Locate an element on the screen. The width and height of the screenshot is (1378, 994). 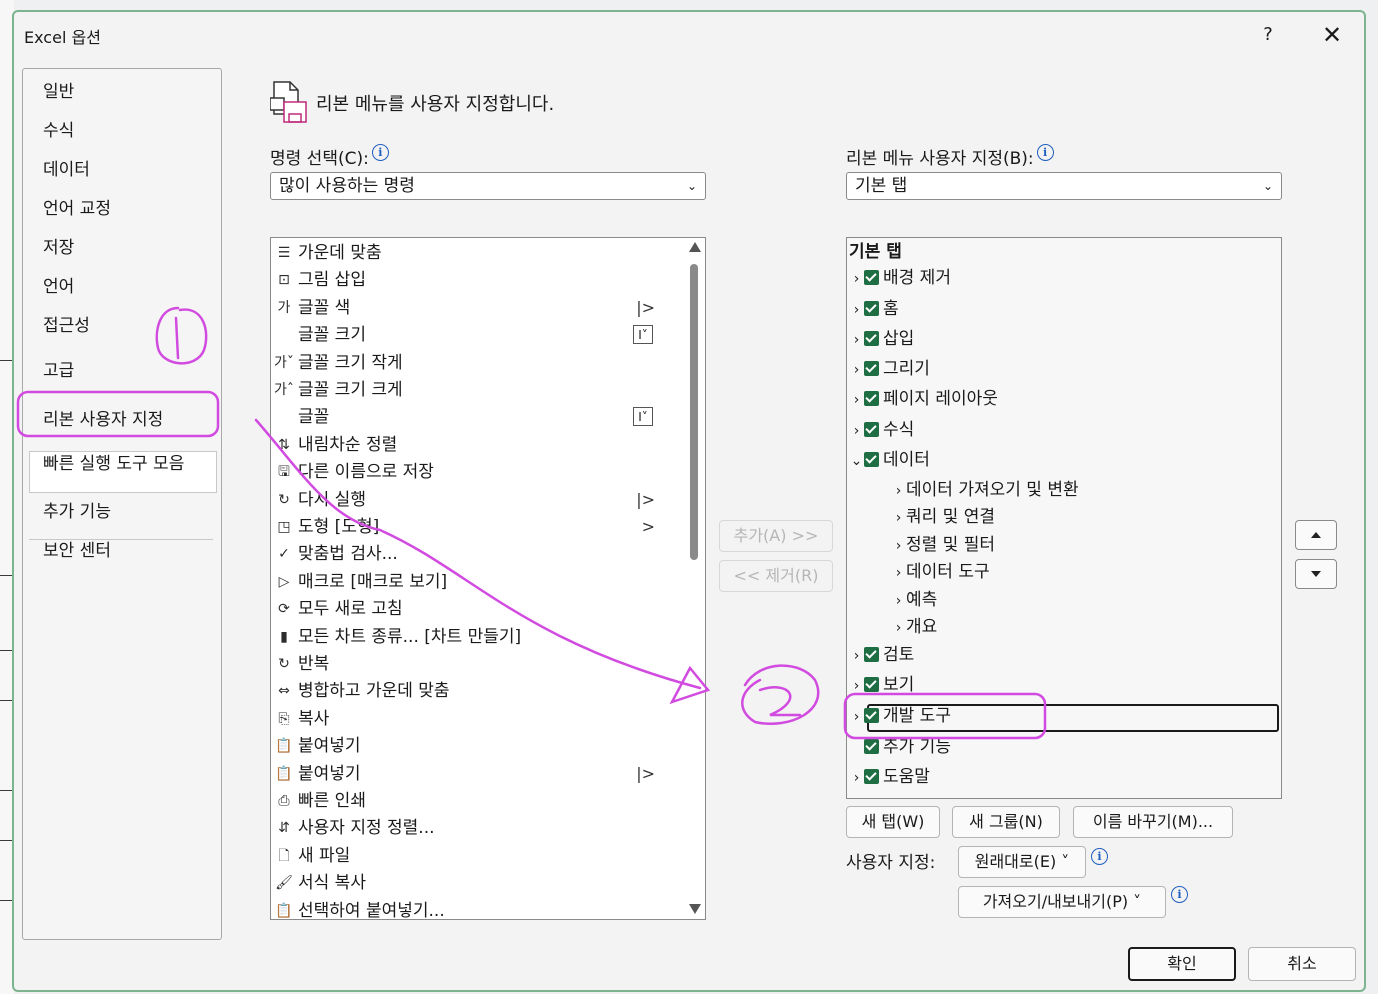
command-item: ↻ 다시 실행 |> is located at coordinates (476, 500).